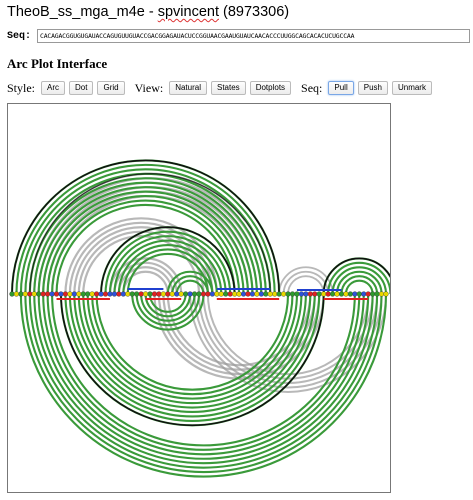 The height and width of the screenshot is (500, 473). Describe the element at coordinates (270, 88) in the screenshot. I see `view-dotplots-button: Dotplots` at that location.